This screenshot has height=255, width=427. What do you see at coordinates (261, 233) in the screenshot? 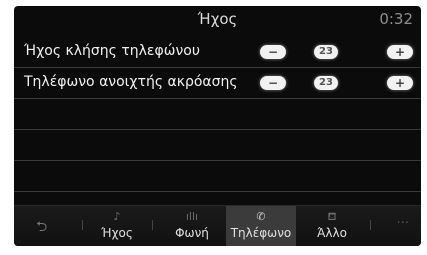
I see `tab-label: Τηλέφωνο` at bounding box center [261, 233].